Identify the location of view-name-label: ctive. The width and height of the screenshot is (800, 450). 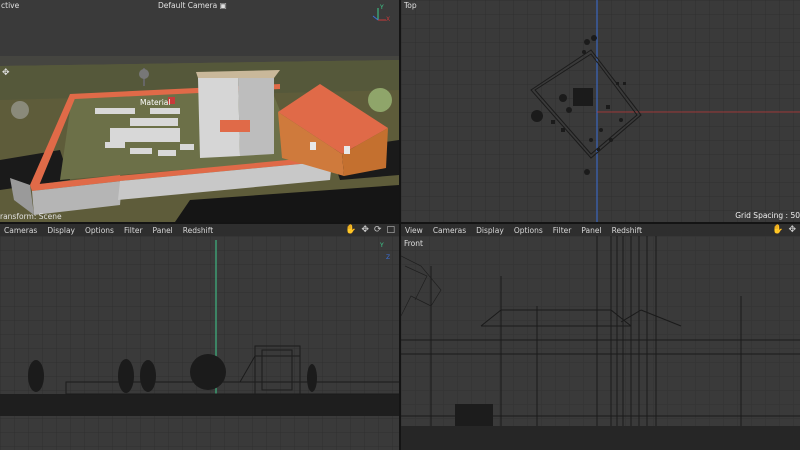
(10, 5).